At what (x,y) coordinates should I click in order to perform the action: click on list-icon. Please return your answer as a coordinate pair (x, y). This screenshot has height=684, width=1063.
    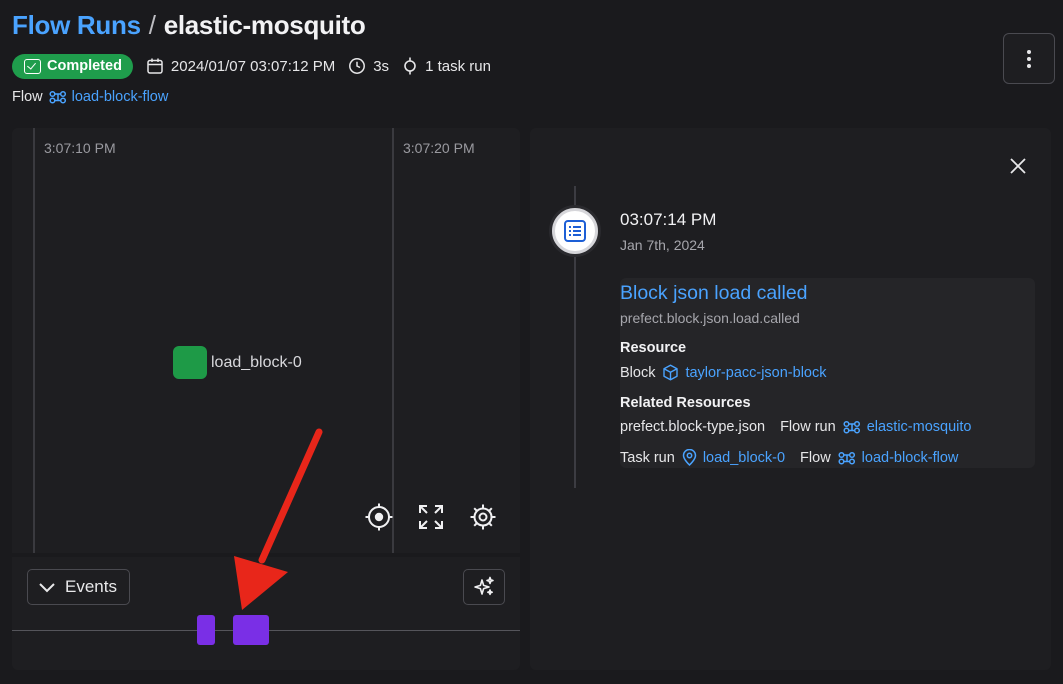
    Looking at the image, I should click on (575, 231).